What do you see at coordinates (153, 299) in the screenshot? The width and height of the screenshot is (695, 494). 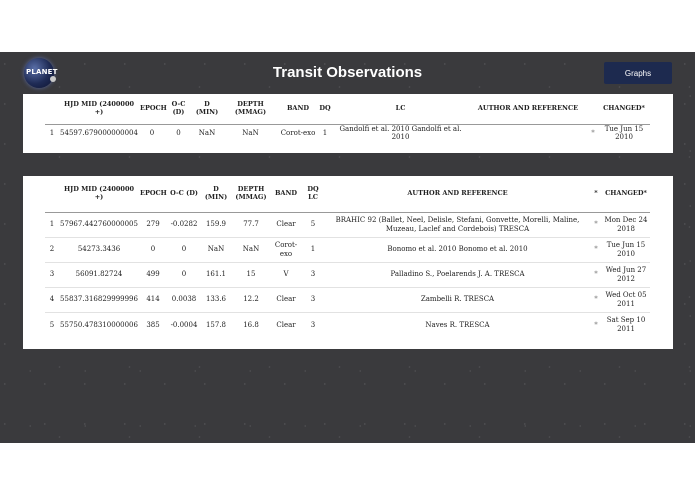 I see `cell-epoch: 414` at bounding box center [153, 299].